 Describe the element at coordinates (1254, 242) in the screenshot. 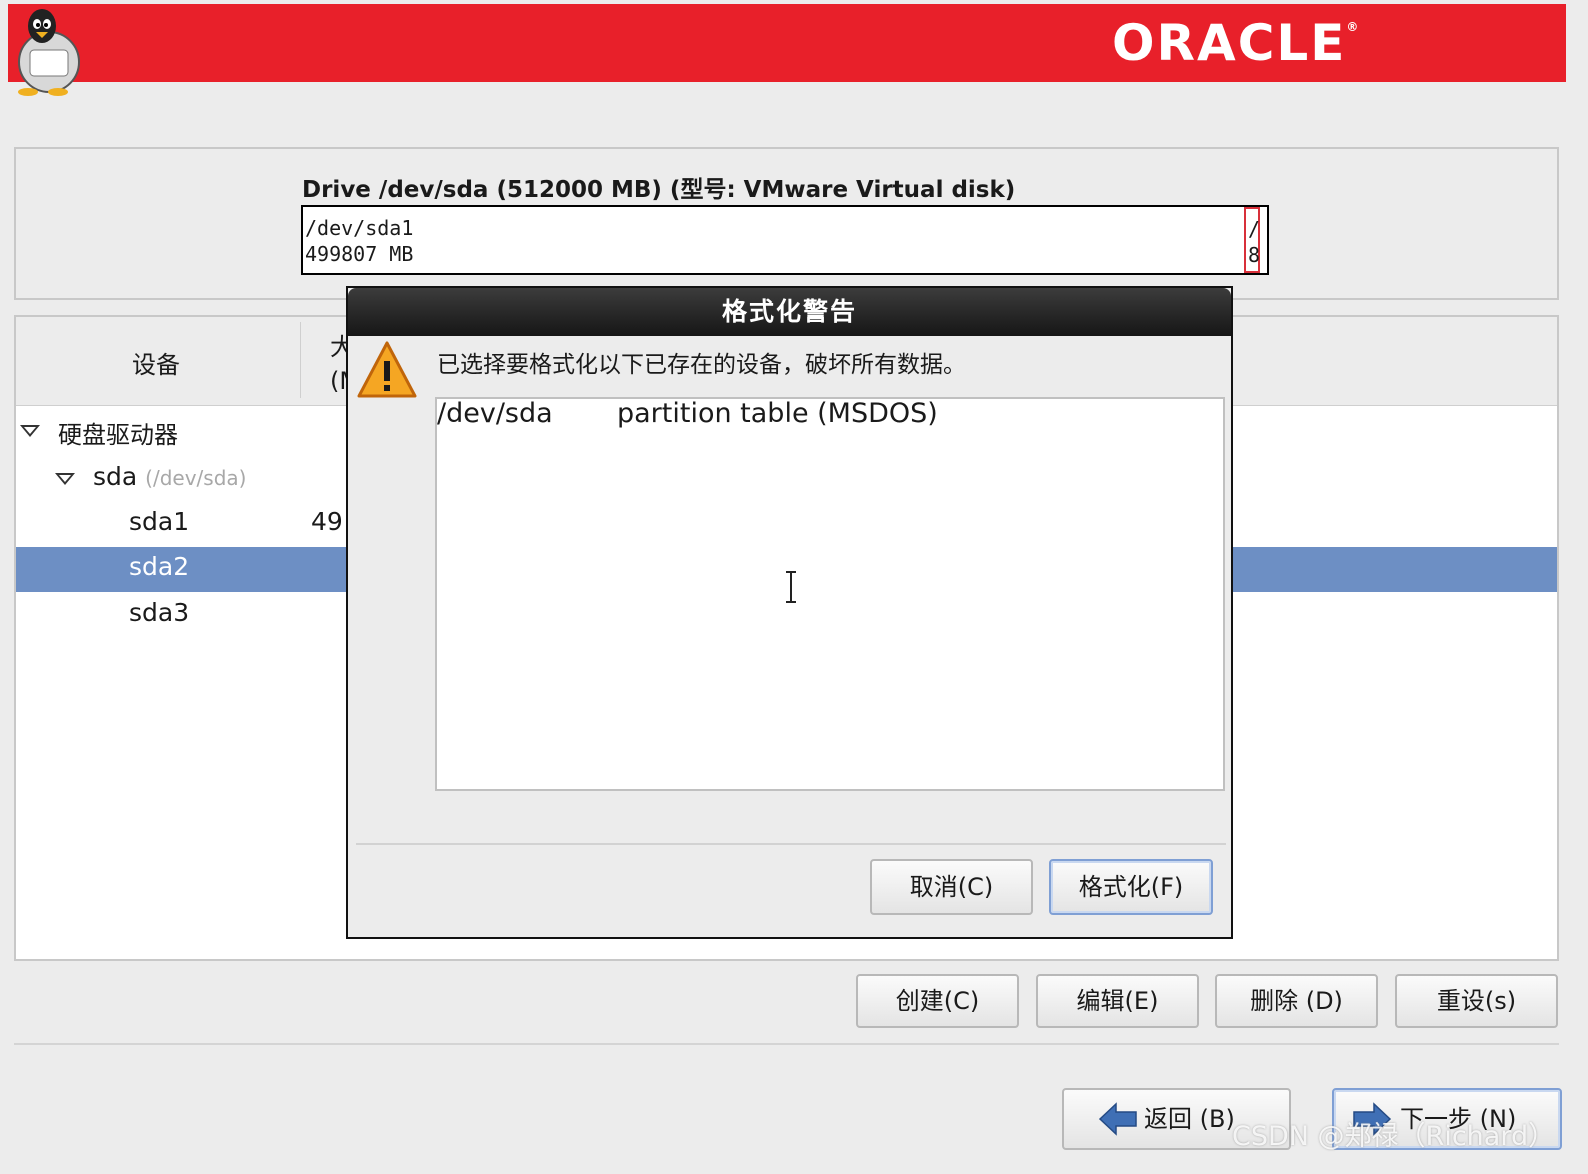

I see `partition-sda2-label: / 8` at that location.